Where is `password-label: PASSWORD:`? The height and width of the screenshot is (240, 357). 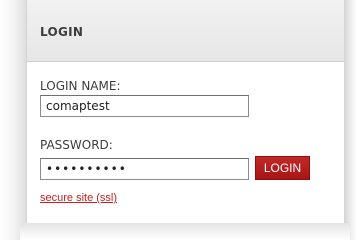 password-label: PASSWORD: is located at coordinates (76, 145).